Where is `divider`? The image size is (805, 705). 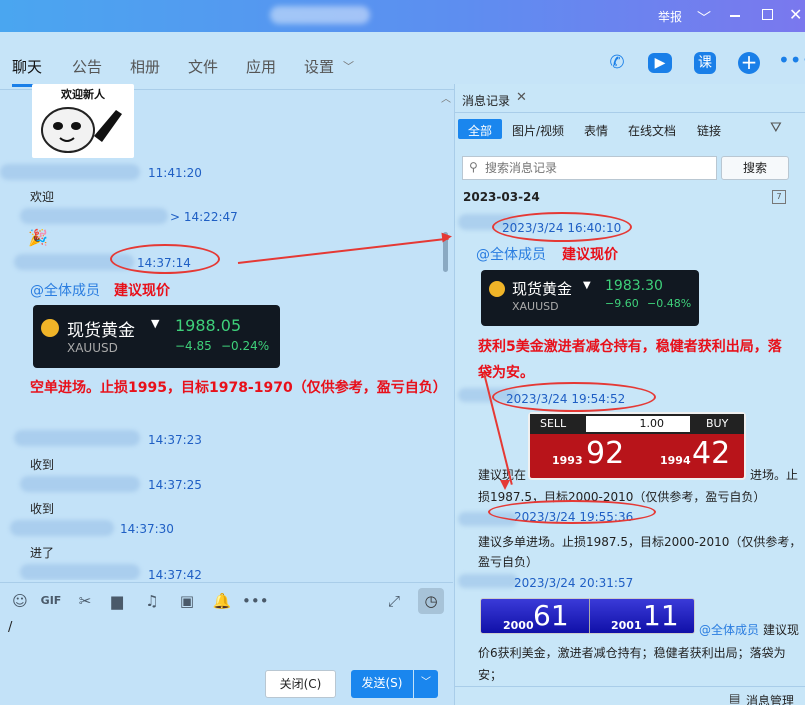
divider is located at coordinates (629, 112).